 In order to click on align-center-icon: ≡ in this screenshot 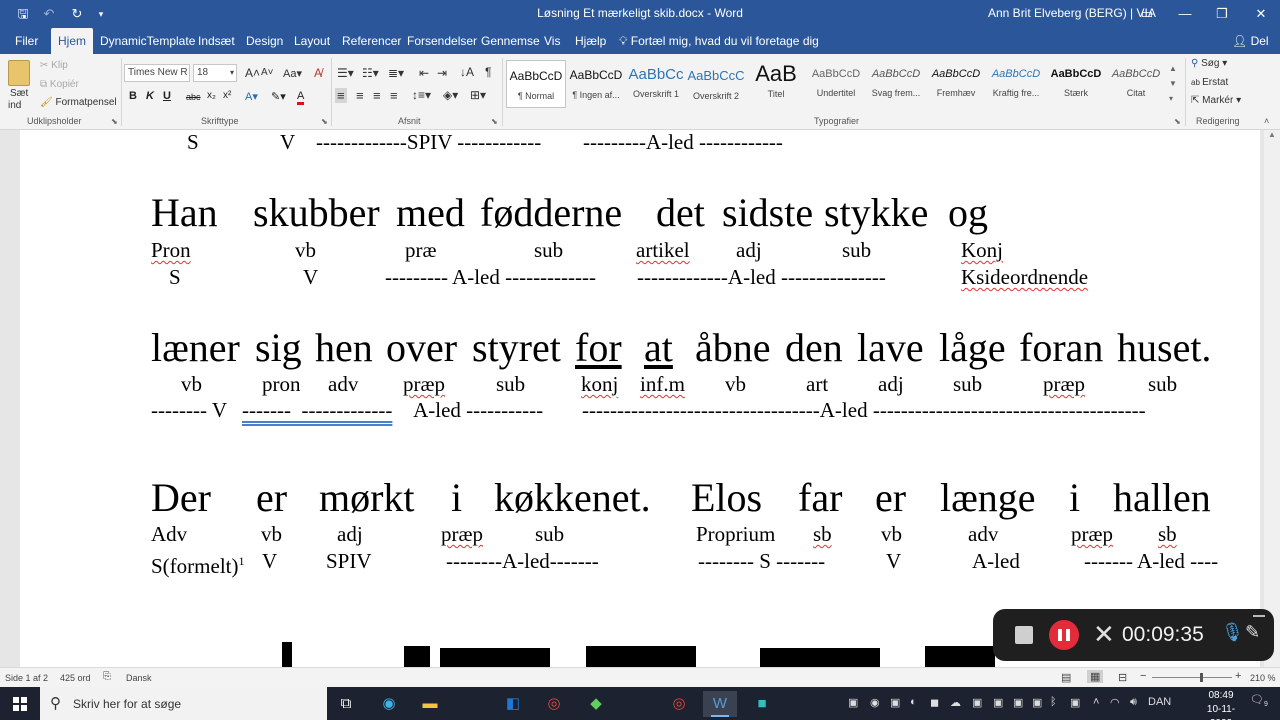, I will do `click(360, 95)`.